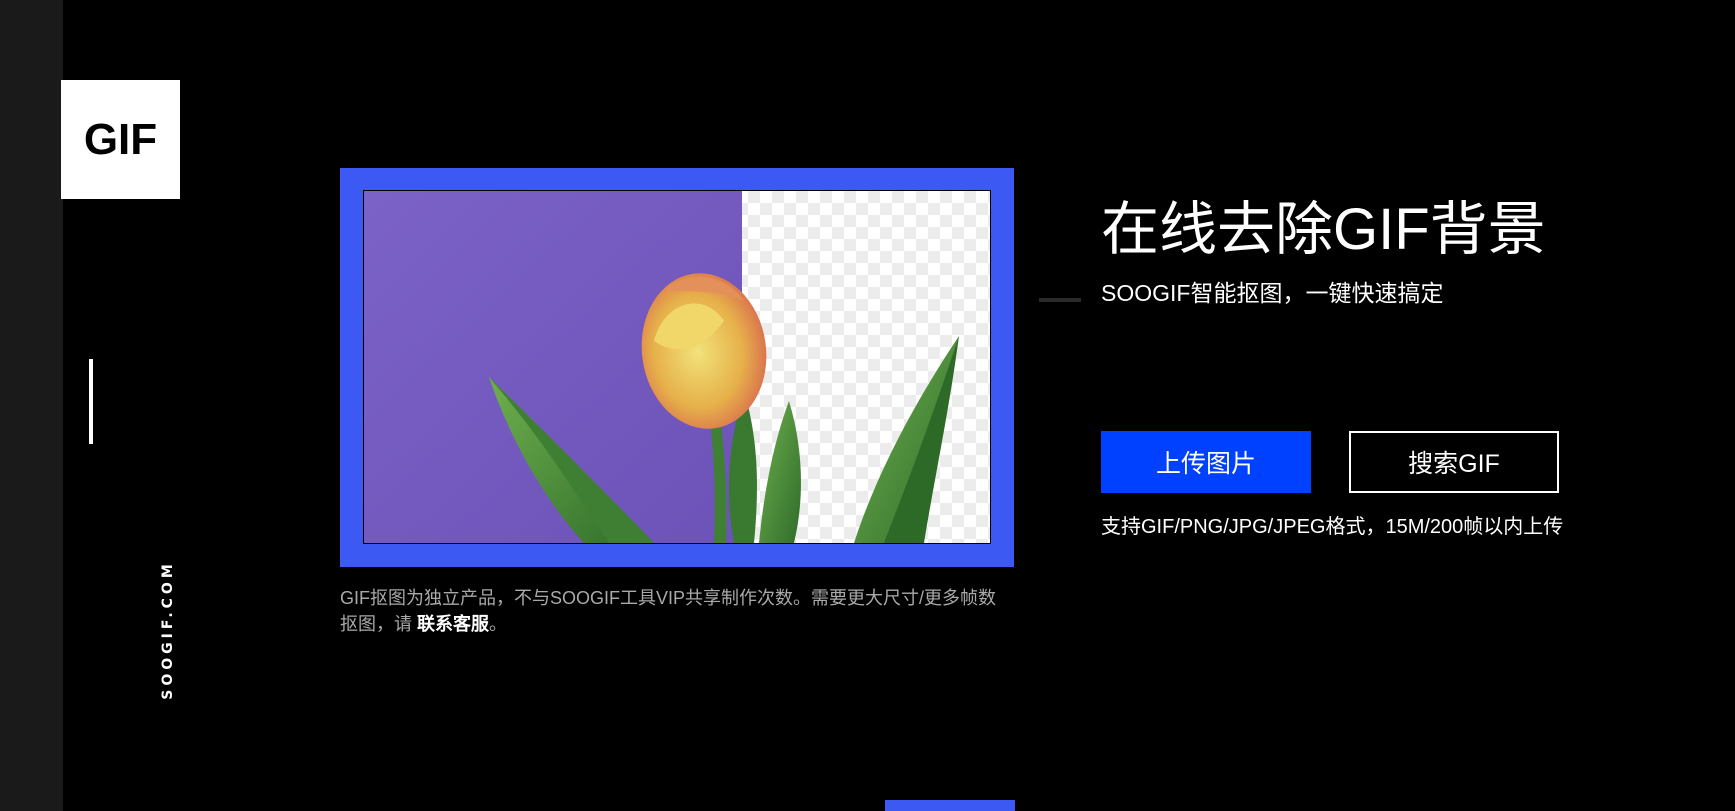 The height and width of the screenshot is (811, 1735). I want to click on vertical-brand-text: SOOGIF.COM, so click(168, 630).